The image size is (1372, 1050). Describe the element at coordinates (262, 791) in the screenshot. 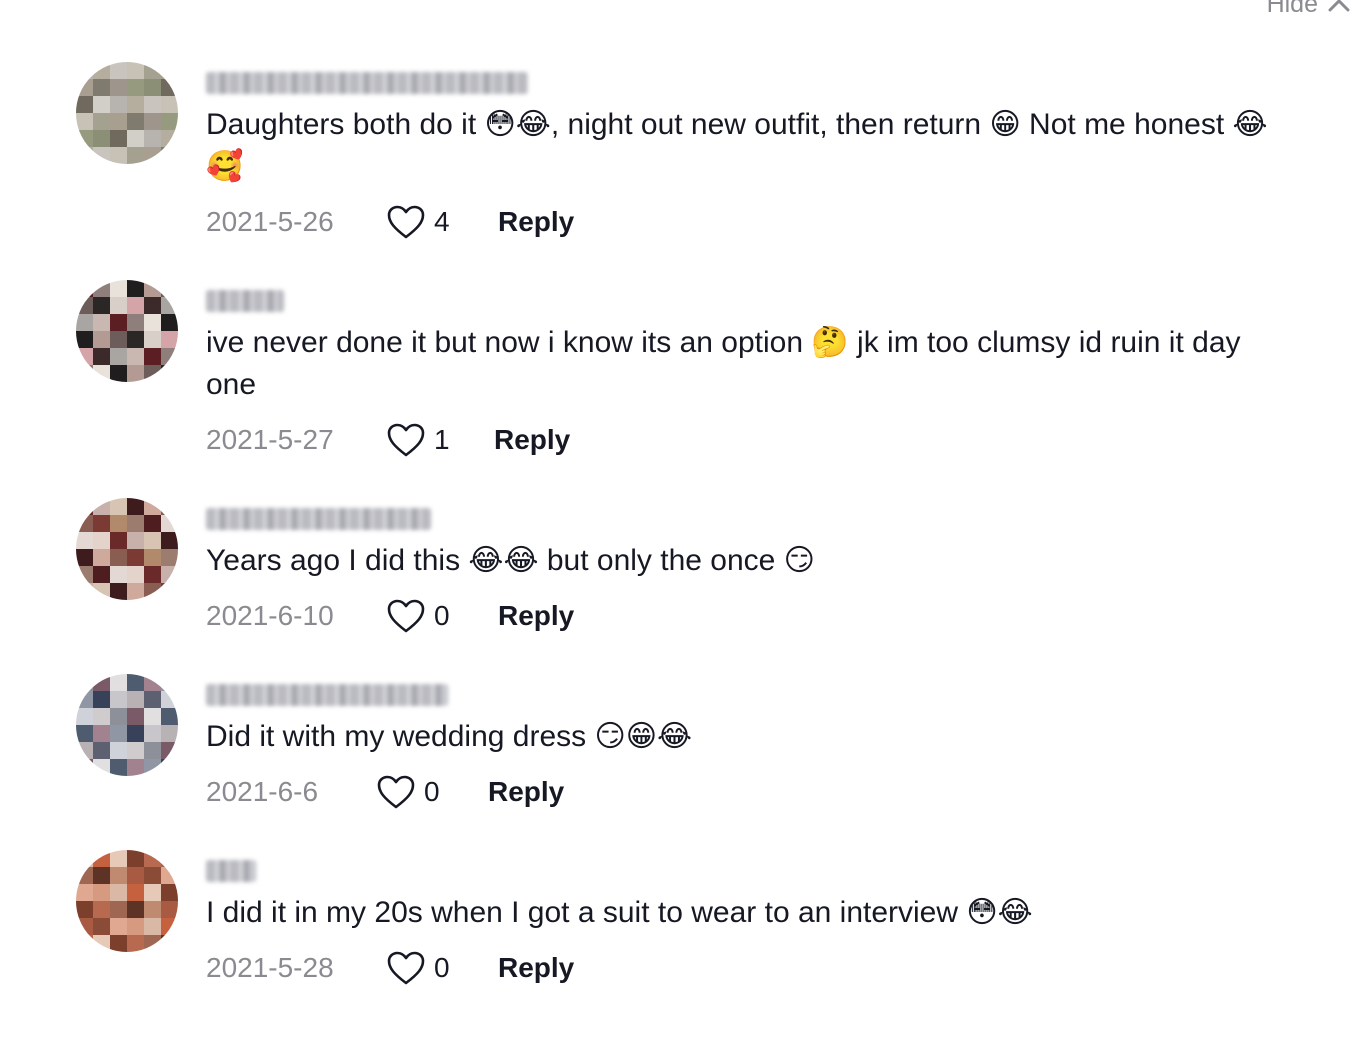

I see `comment-date: 2021-6-6` at that location.